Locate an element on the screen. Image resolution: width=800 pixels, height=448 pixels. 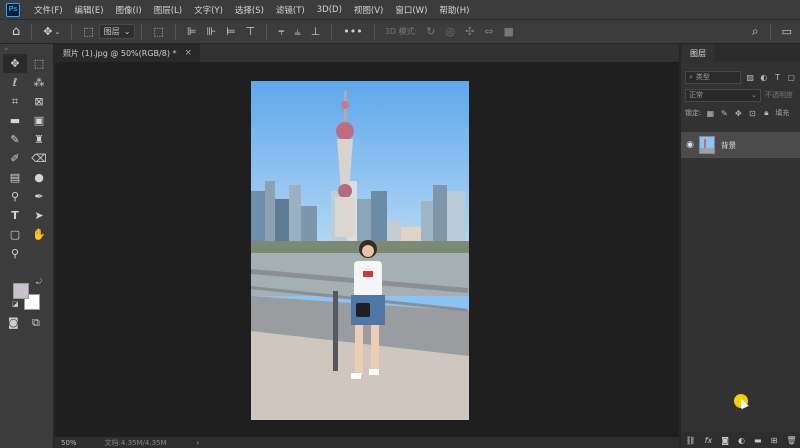
filter-type-icon: T is located at coordinates (778, 77).